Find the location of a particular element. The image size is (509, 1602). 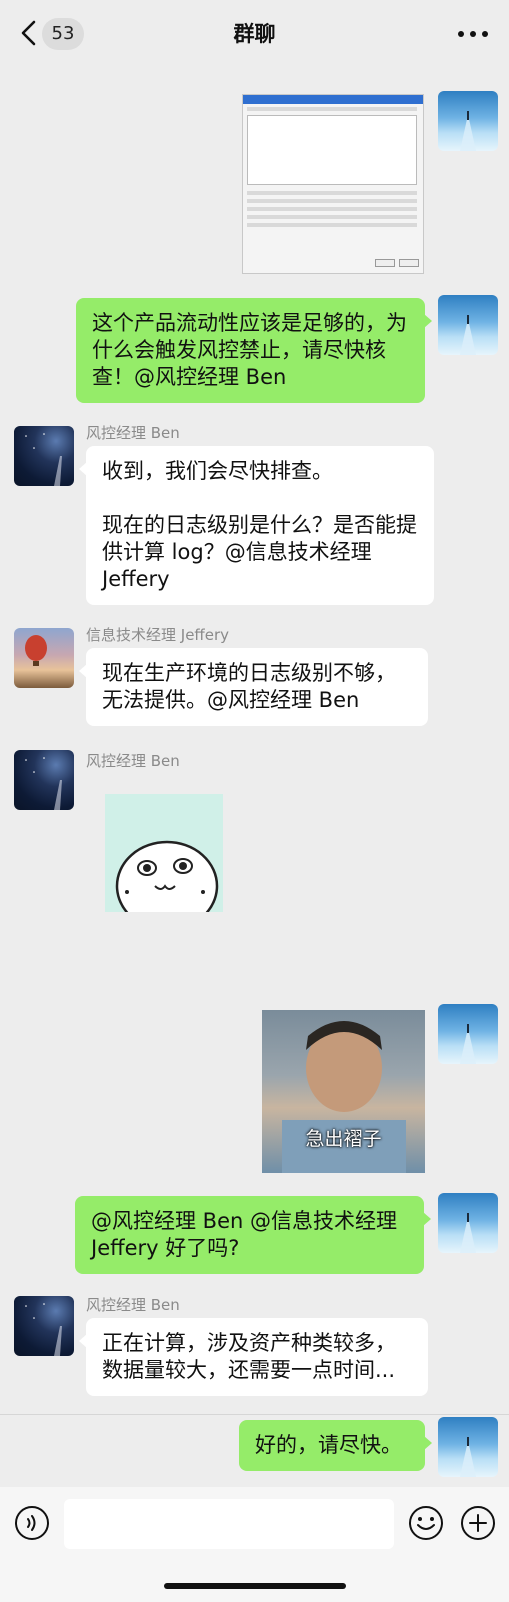

chat-header: 53 群聊 is located at coordinates (254, 33).